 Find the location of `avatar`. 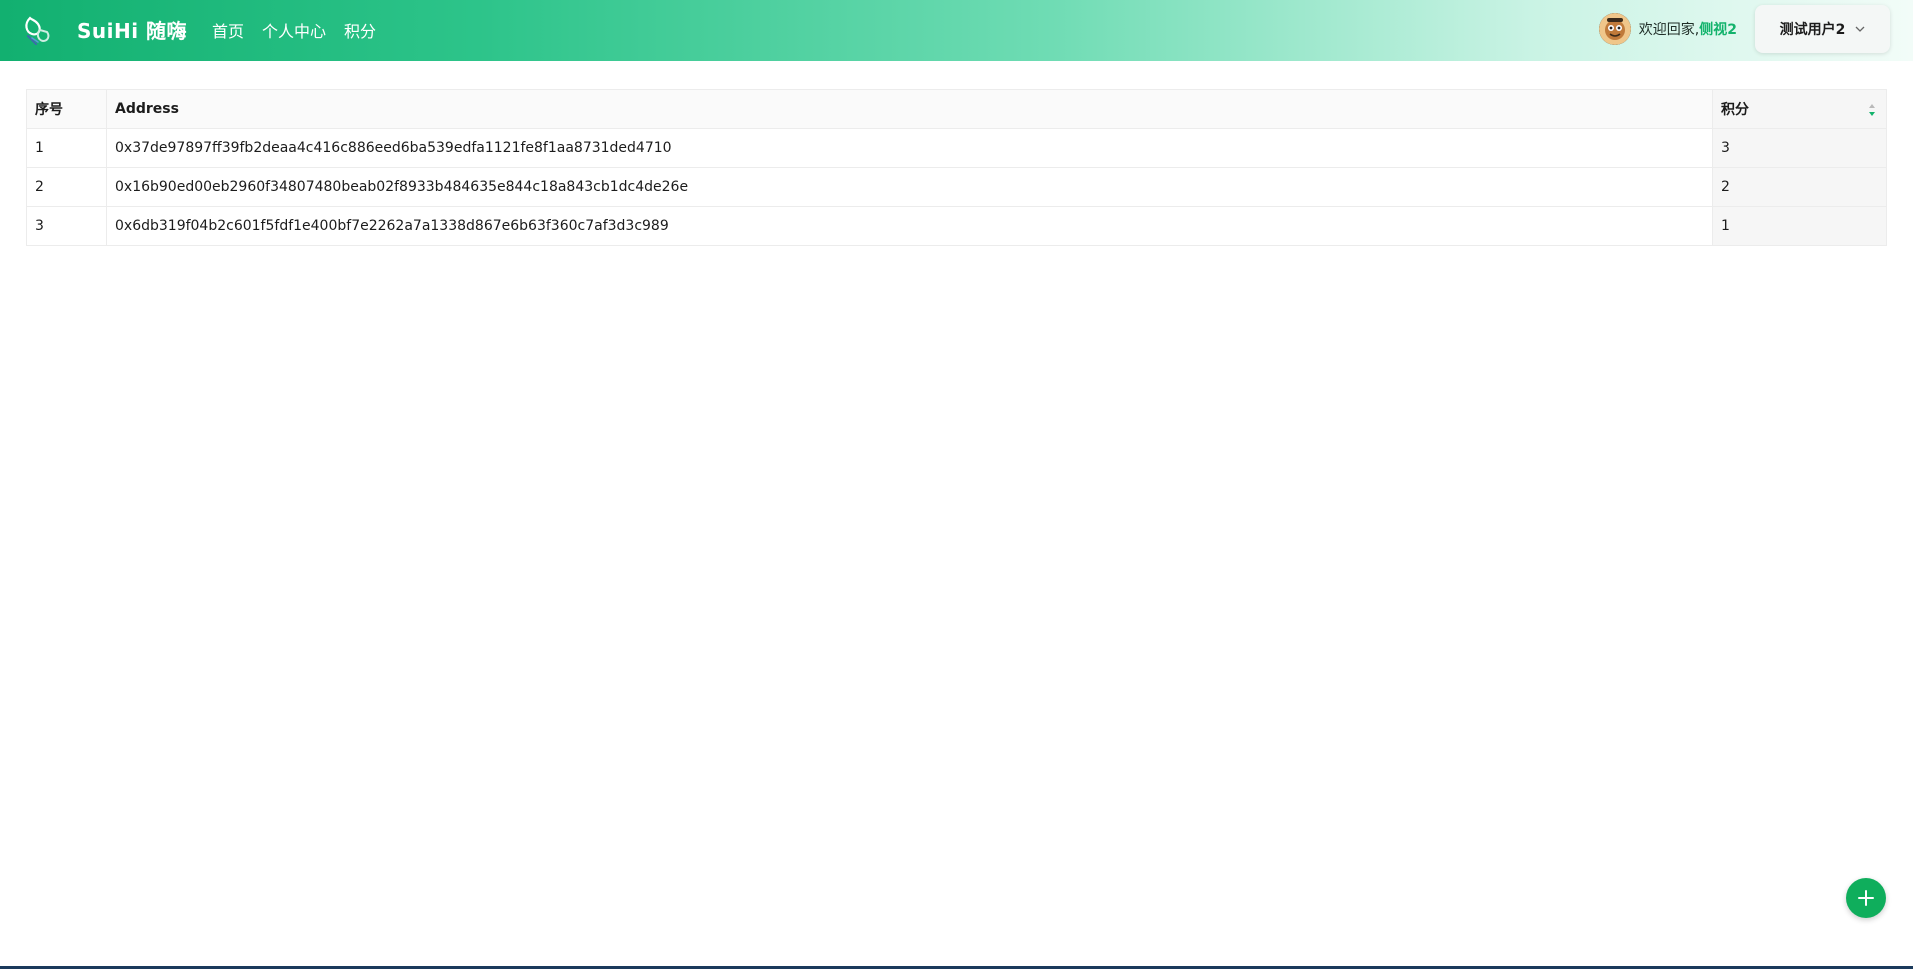

avatar is located at coordinates (1614, 29).